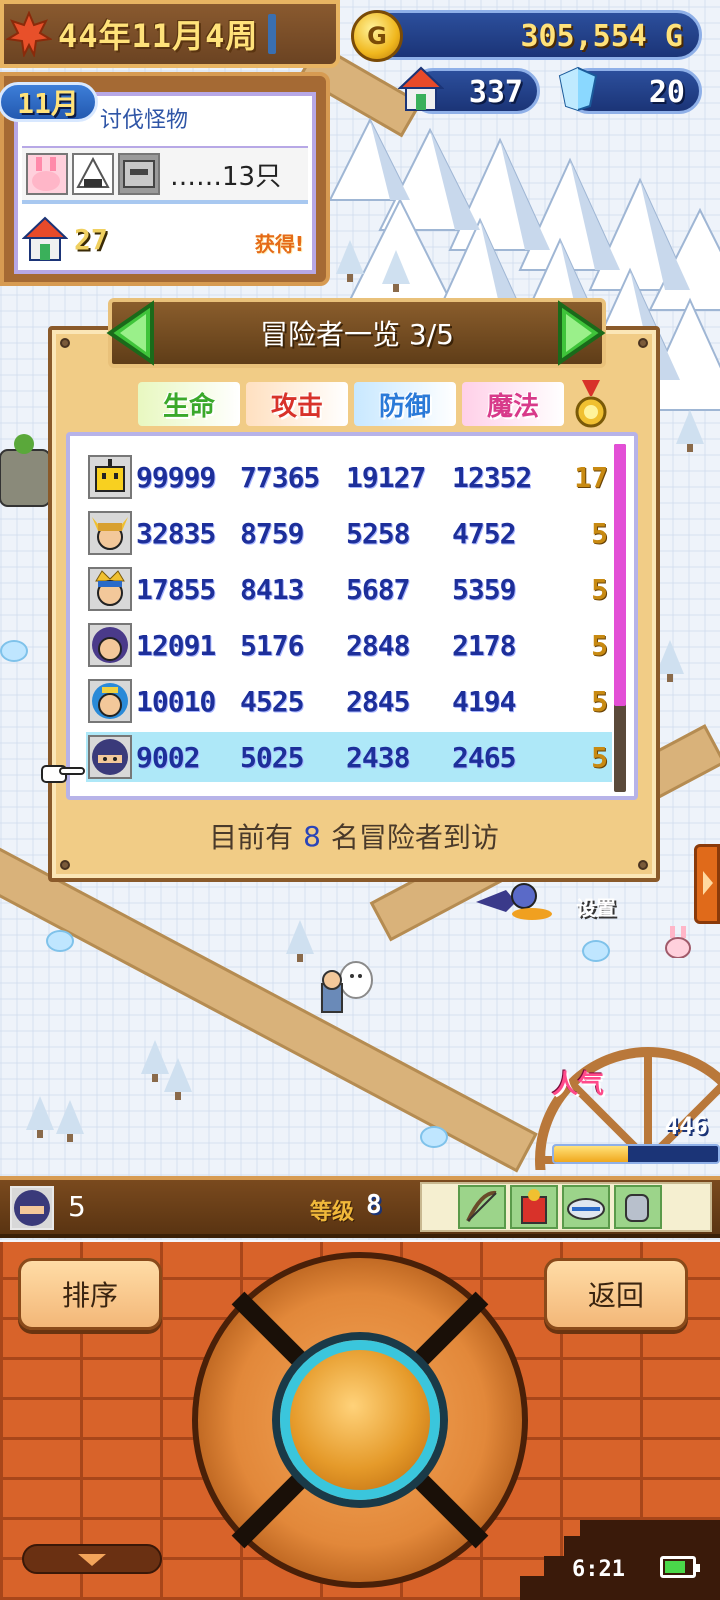 Image resolution: width=720 pixels, height=1600 pixels. I want to click on bow-icon, so click(482, 1207).